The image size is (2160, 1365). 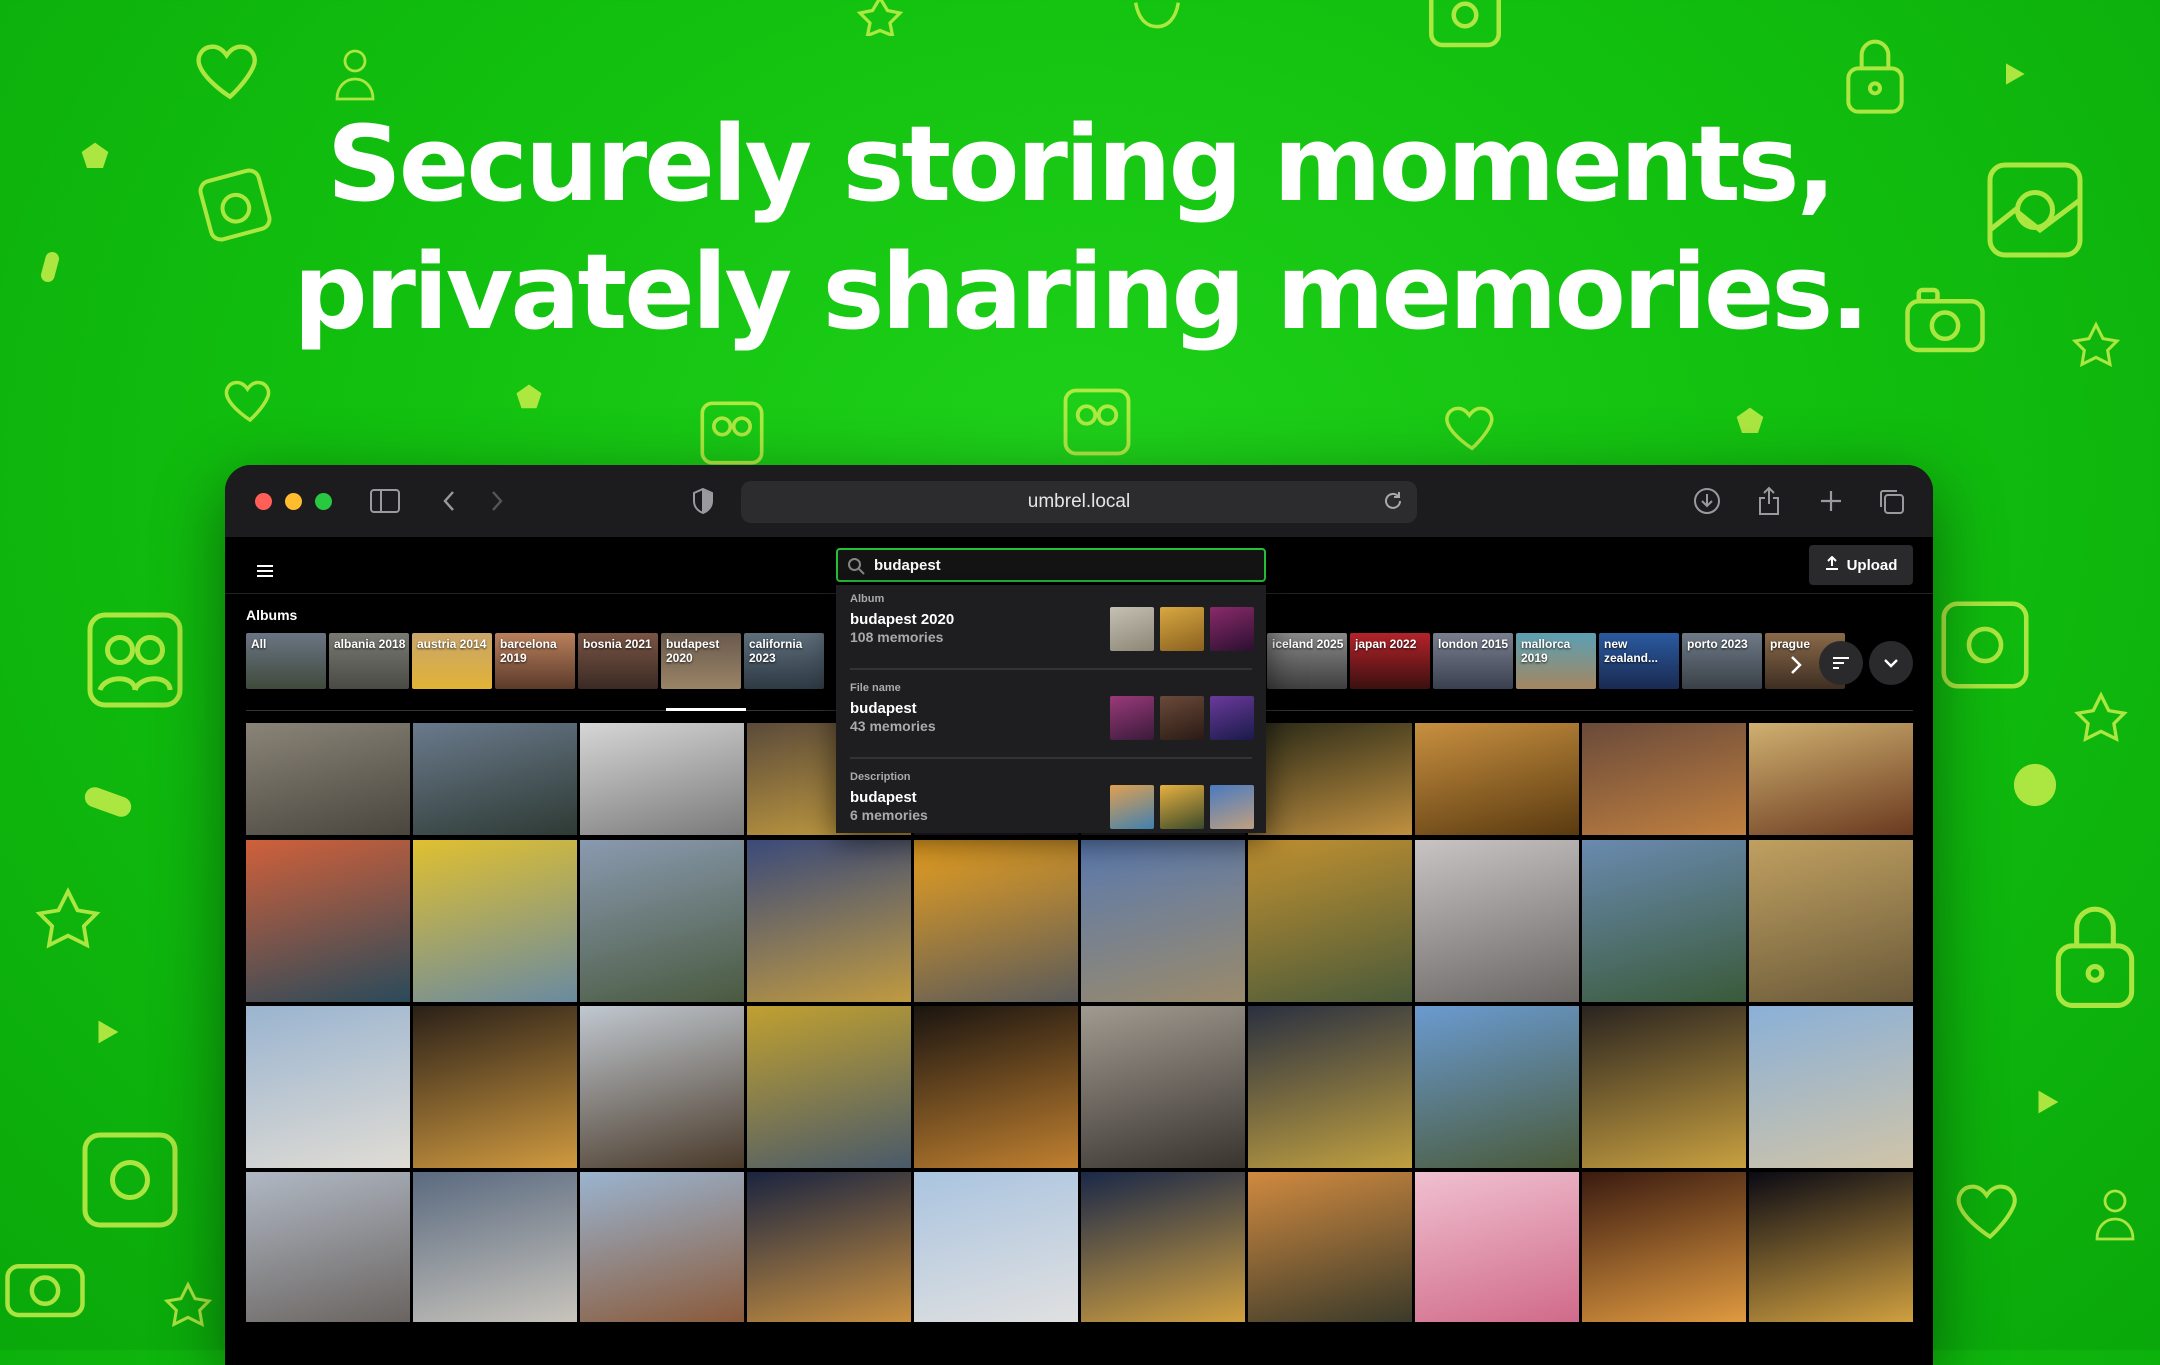 What do you see at coordinates (1722, 661) in the screenshot?
I see `album-tile: porto 2023` at bounding box center [1722, 661].